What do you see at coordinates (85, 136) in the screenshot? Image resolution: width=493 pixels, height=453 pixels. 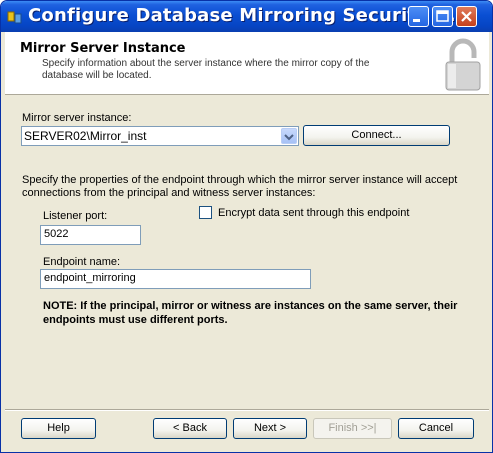 I see `mirror-instance-value: SERVER02\Mirror_inst` at bounding box center [85, 136].